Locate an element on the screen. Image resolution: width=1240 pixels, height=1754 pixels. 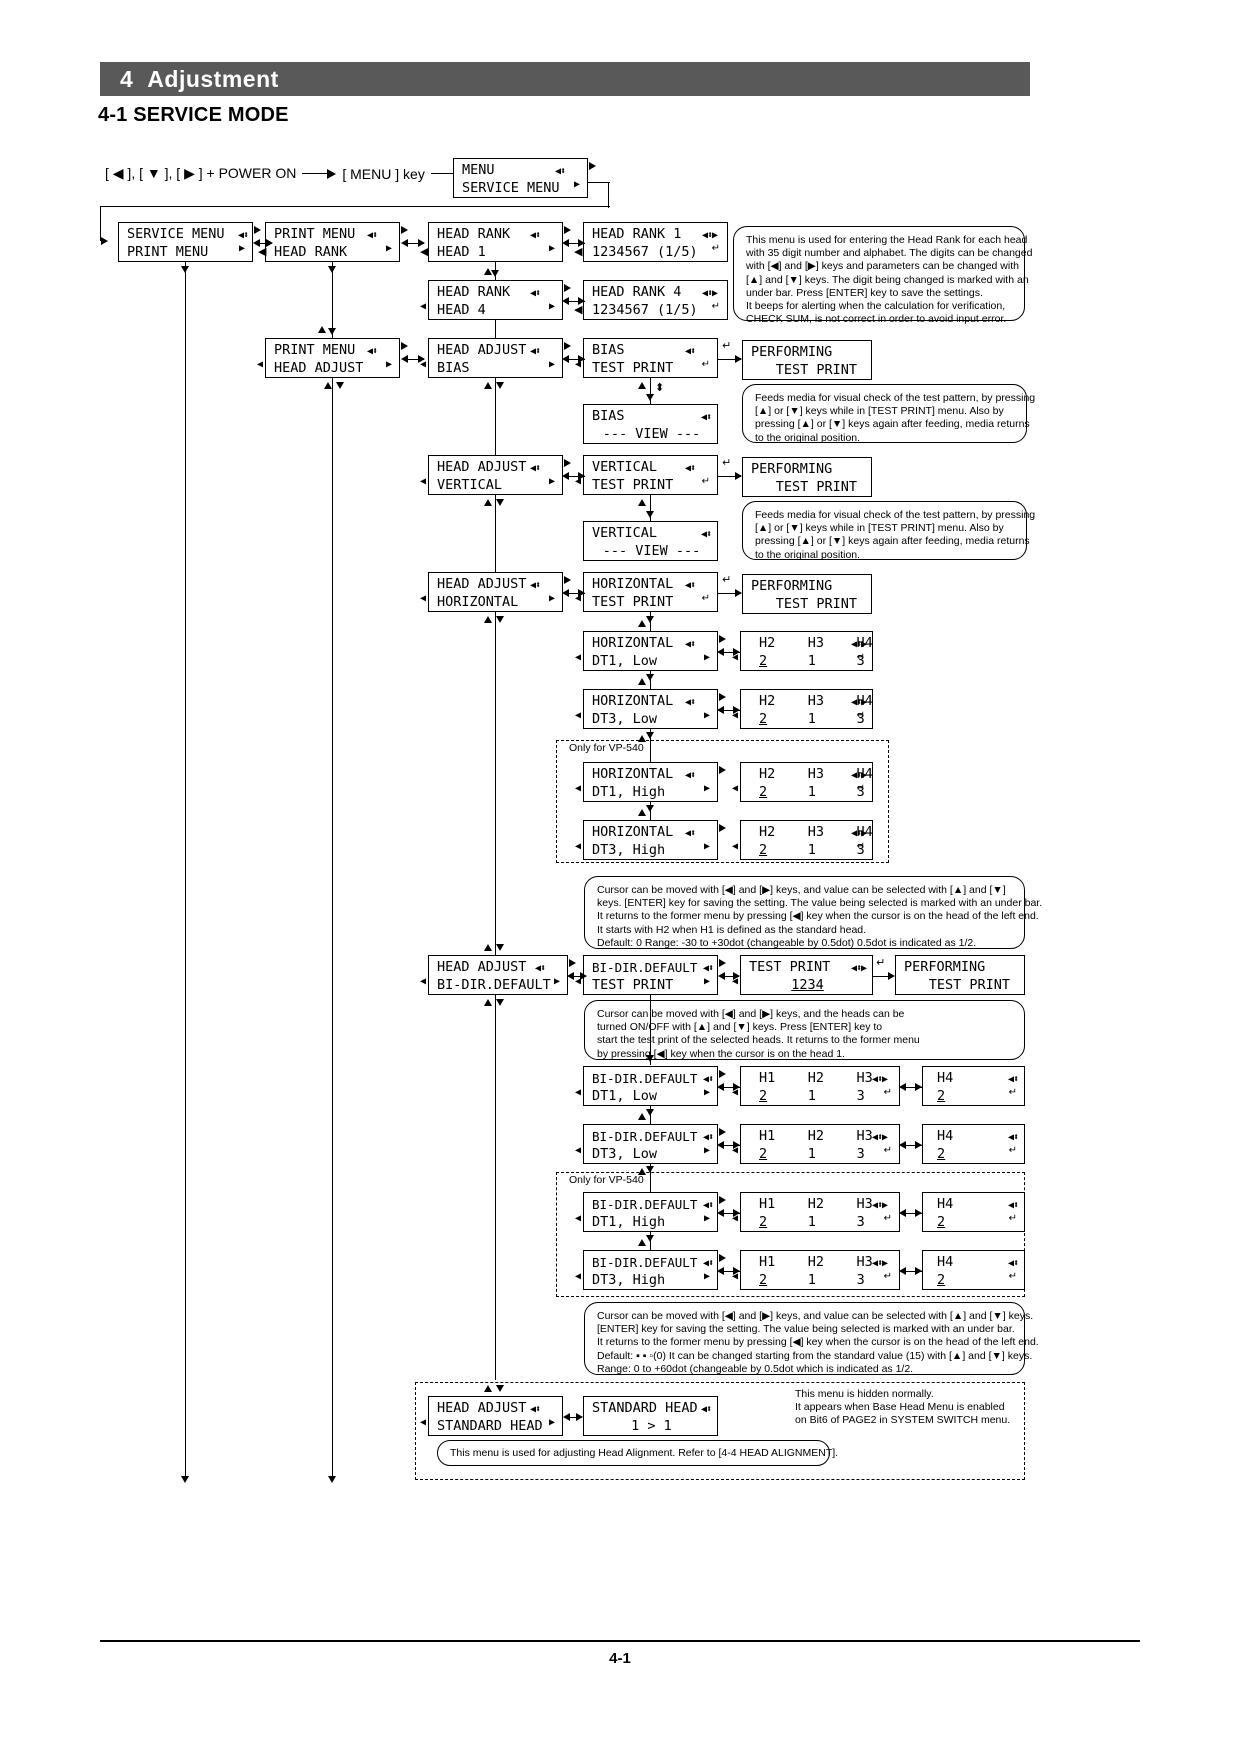
lcd-line2: 1234 is located at coordinates (807, 985).